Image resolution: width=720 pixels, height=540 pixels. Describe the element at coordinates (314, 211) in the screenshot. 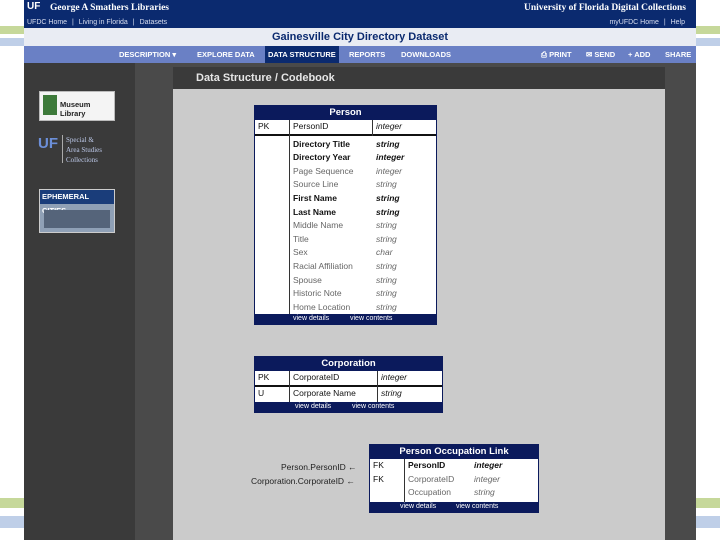

I see `field-name: Last Name` at that location.